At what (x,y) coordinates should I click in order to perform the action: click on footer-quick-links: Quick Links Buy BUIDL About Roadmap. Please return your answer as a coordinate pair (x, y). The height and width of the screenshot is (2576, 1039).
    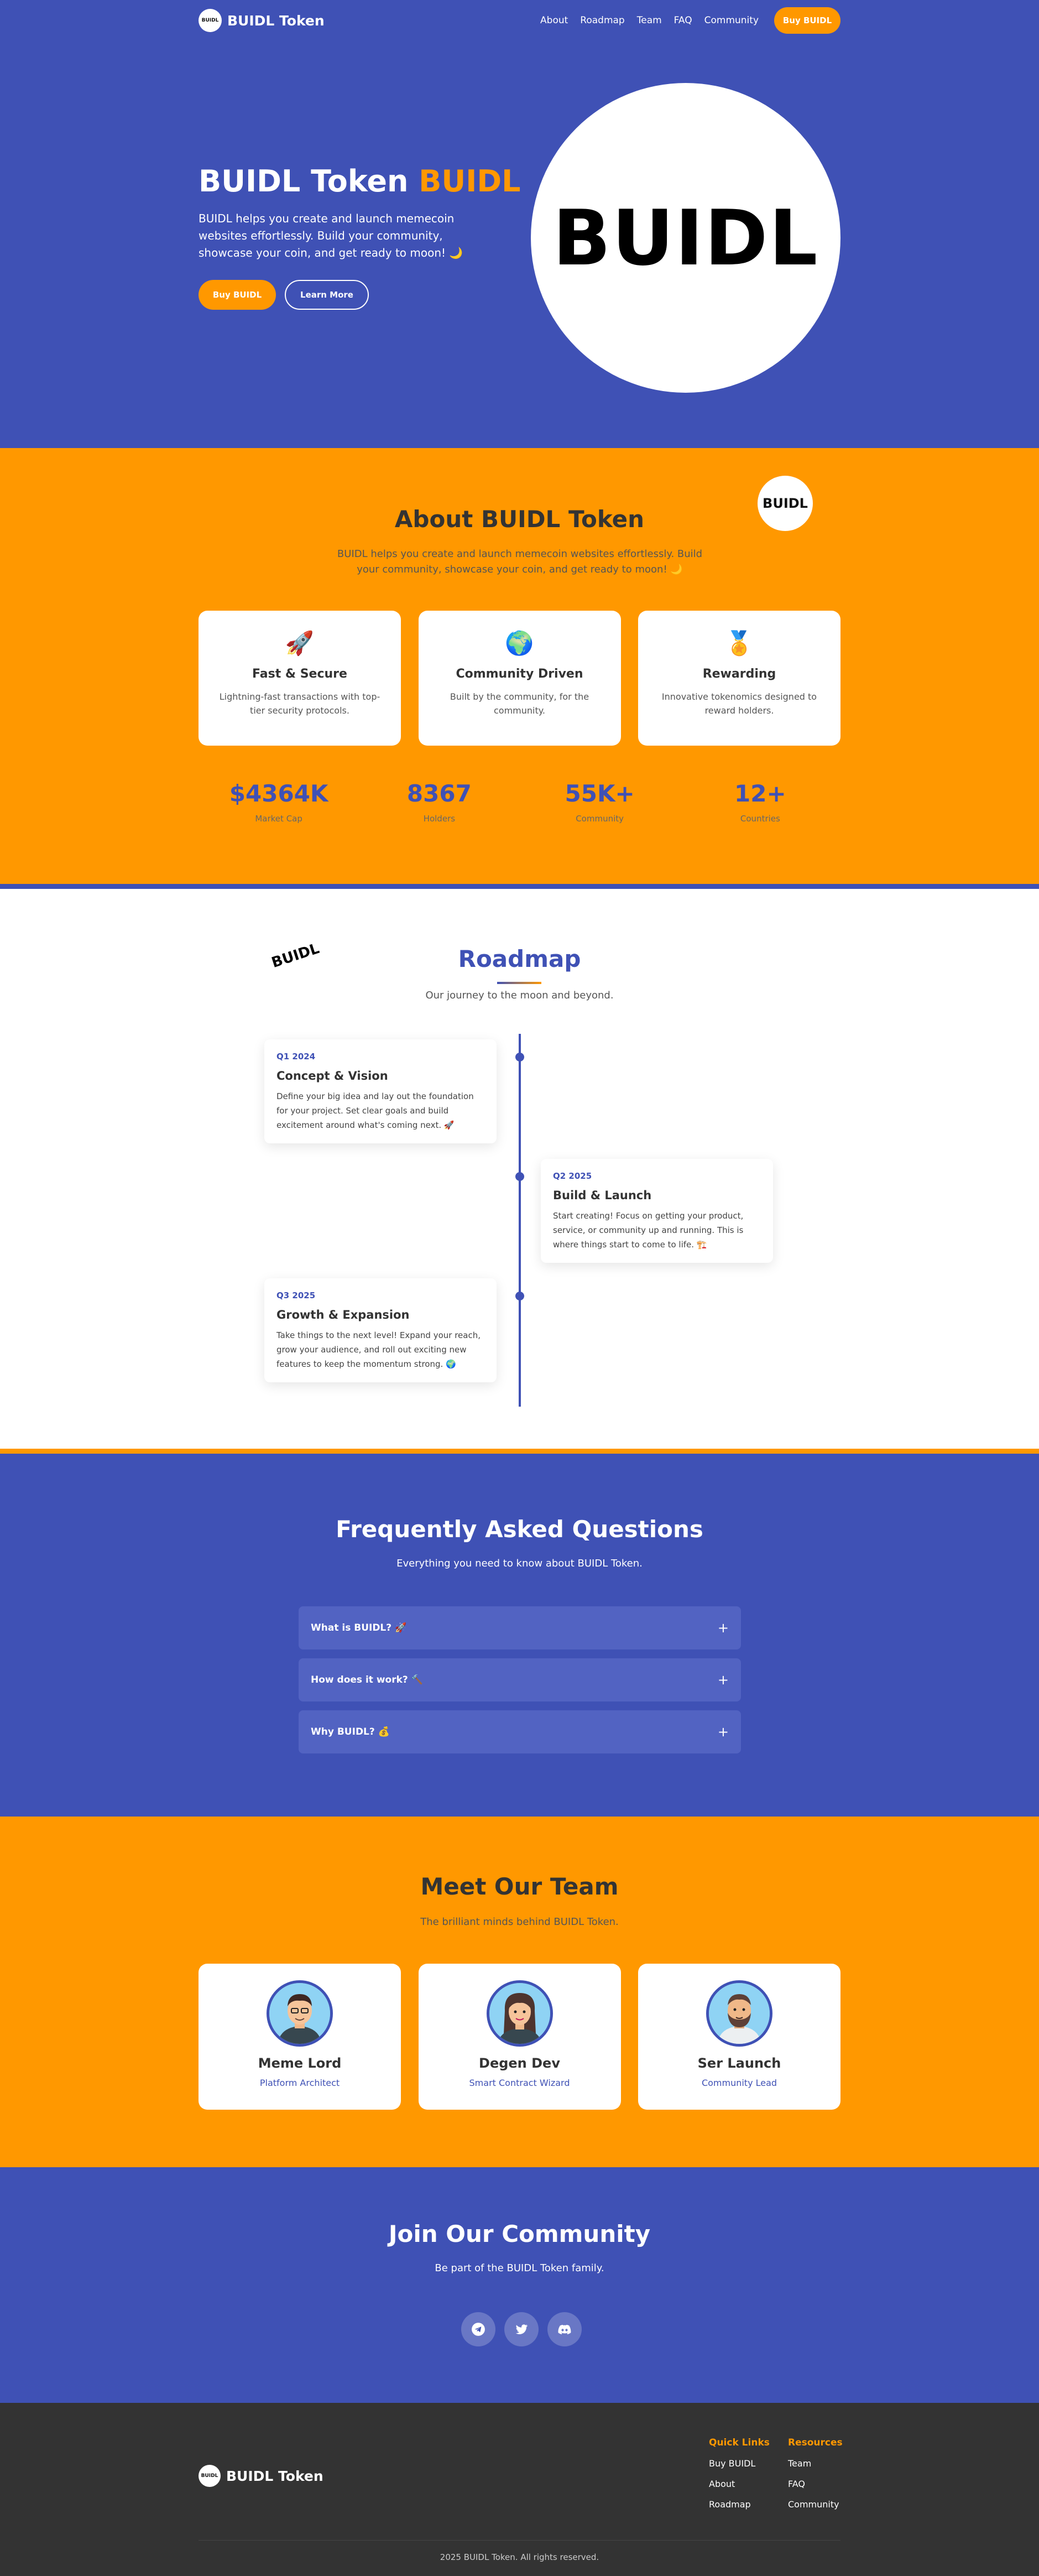
    Looking at the image, I should click on (739, 2473).